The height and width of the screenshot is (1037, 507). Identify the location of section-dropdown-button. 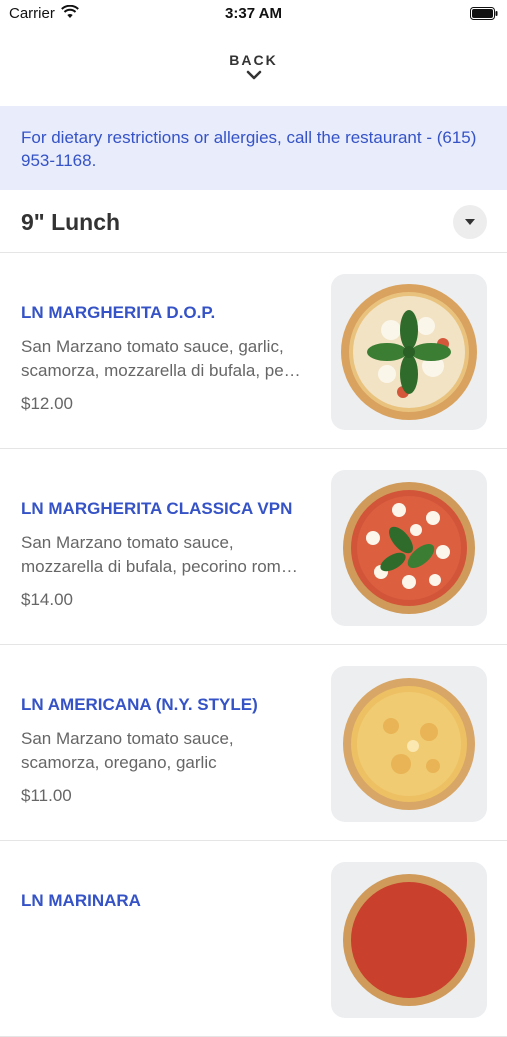
(470, 222).